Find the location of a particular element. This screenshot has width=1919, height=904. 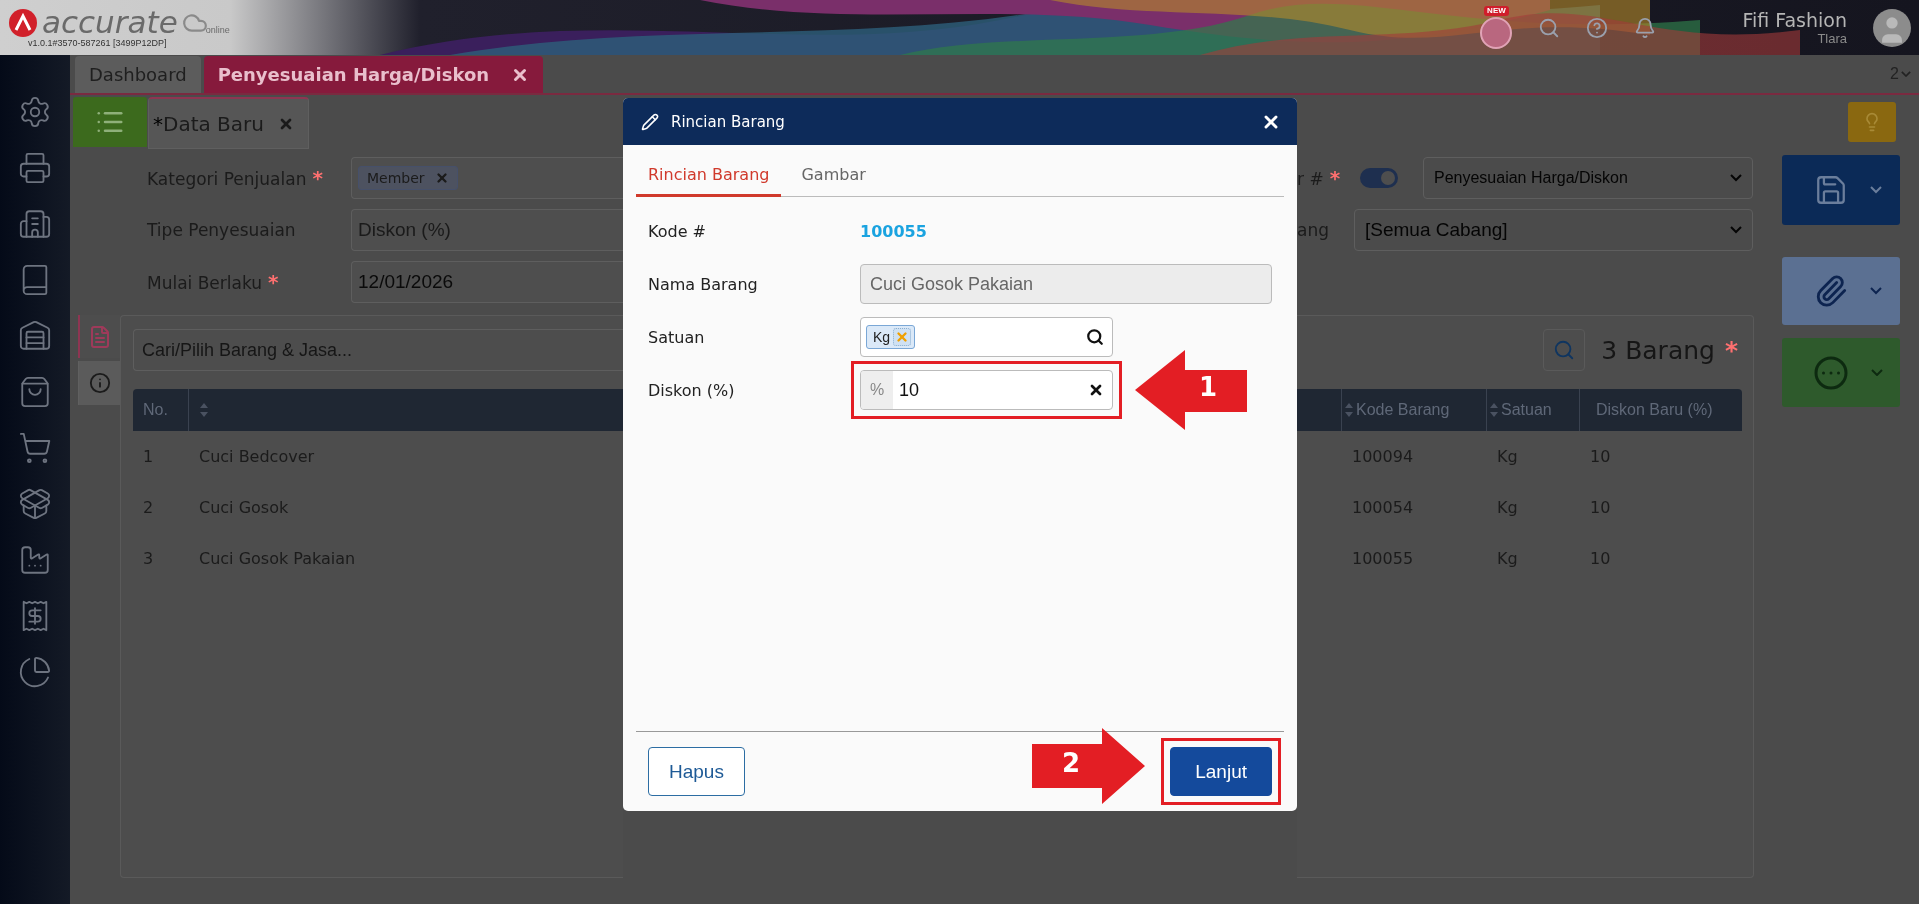

select-field: Penyesuaian Harga/Diskon is located at coordinates (1588, 178).